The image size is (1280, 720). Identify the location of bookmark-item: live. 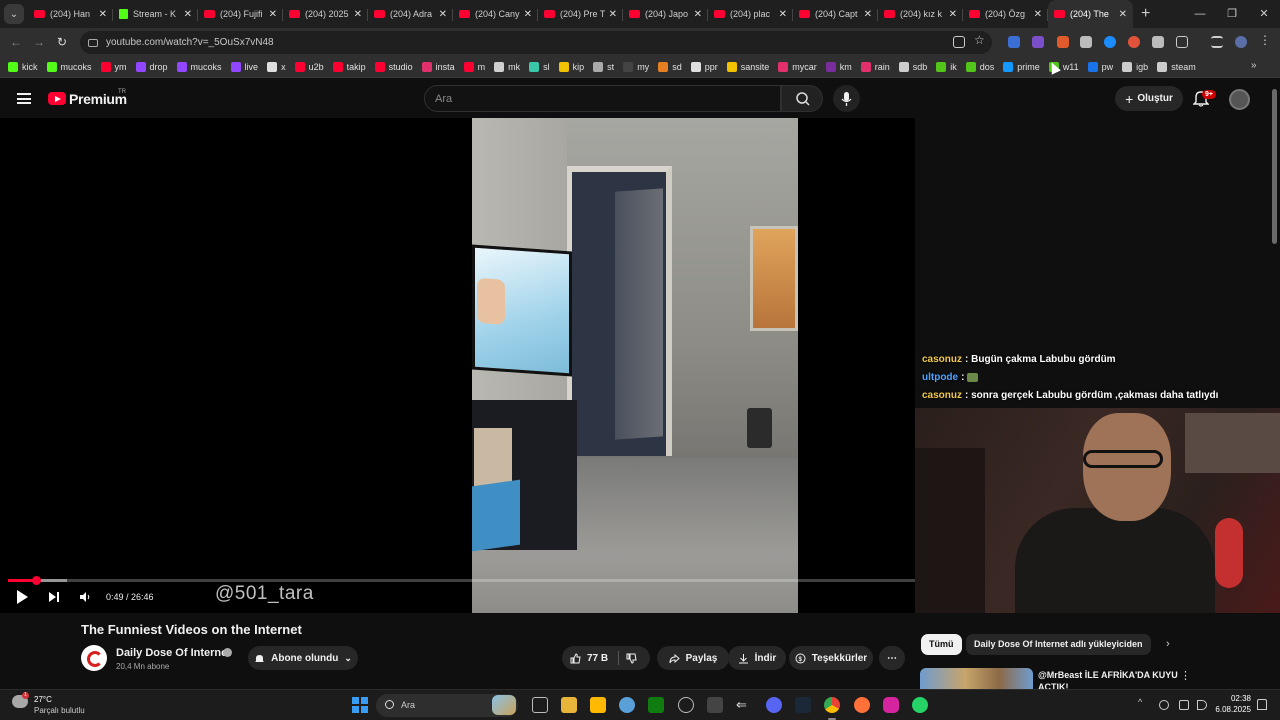
(244, 66).